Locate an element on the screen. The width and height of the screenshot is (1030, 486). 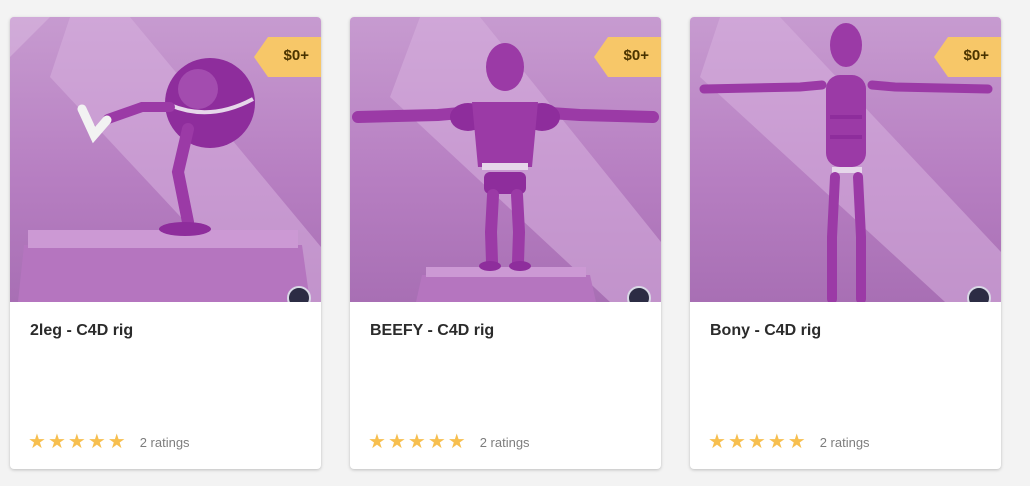
product-title: 2leg - C4D rig is located at coordinates (81, 331).